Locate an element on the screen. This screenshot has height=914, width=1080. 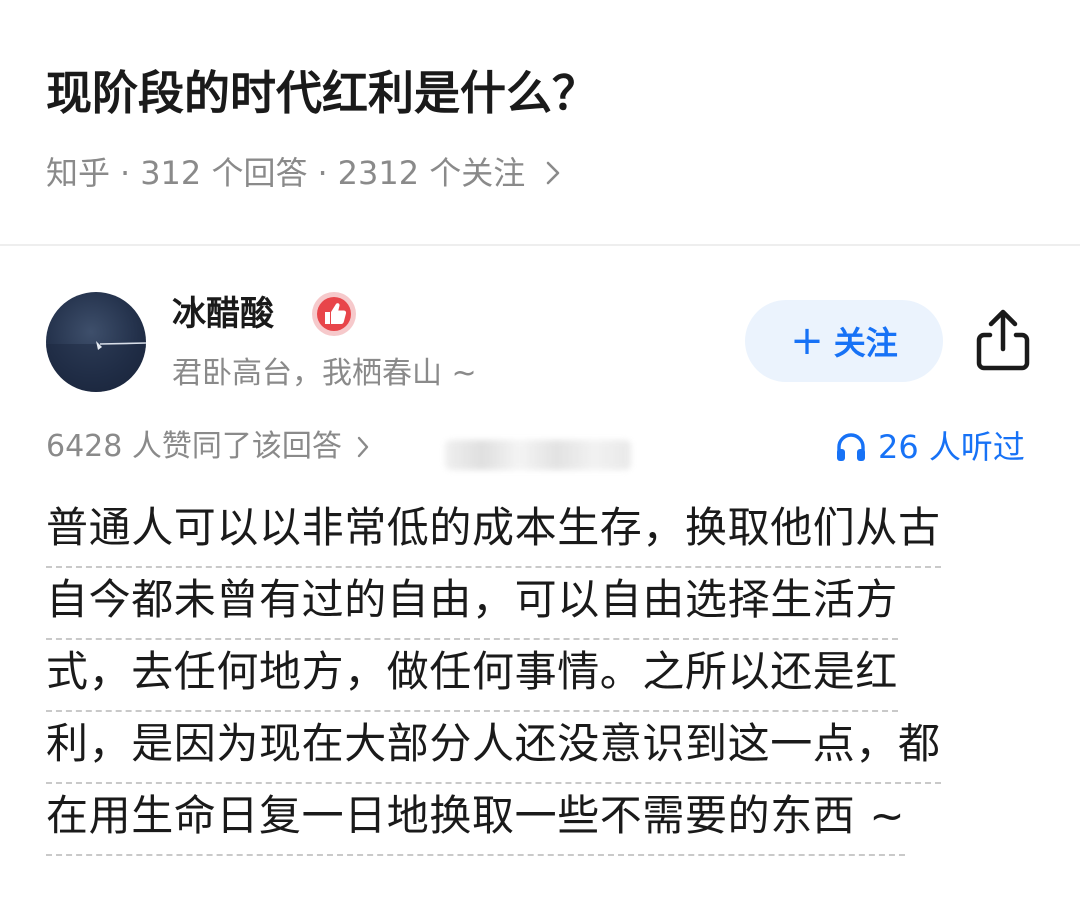
follow-button: + 关注 is located at coordinates (844, 341).